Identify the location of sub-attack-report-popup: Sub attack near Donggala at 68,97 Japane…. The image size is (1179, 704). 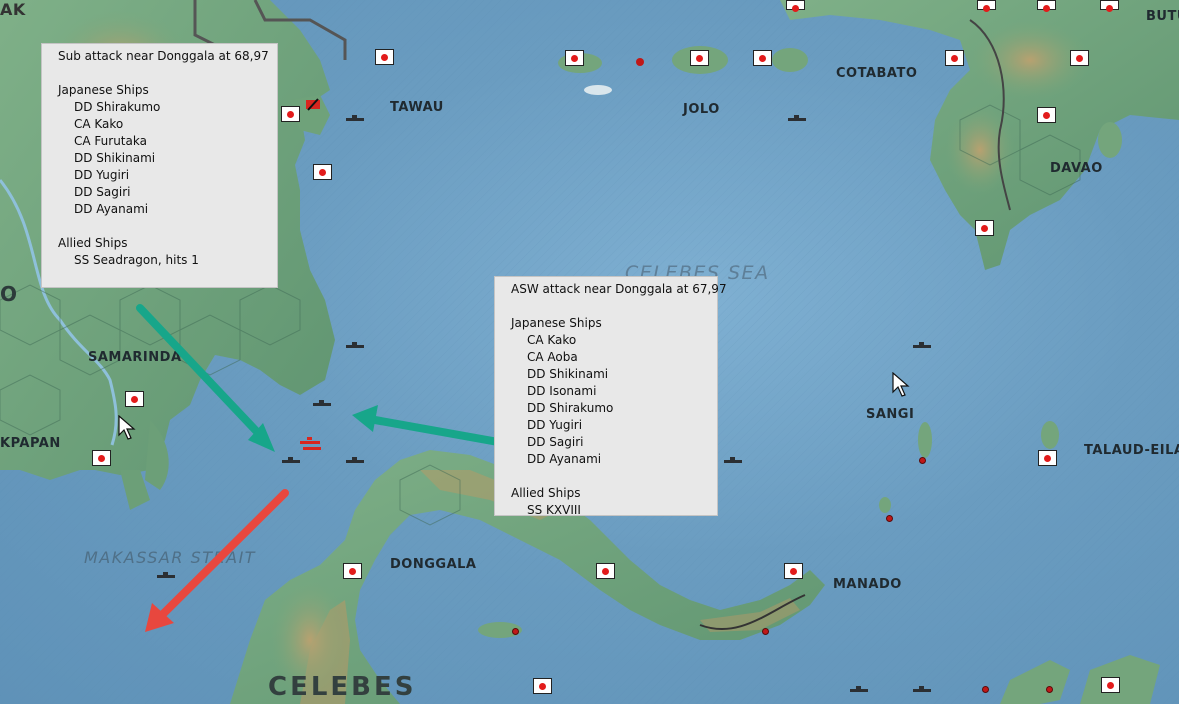
(159, 165).